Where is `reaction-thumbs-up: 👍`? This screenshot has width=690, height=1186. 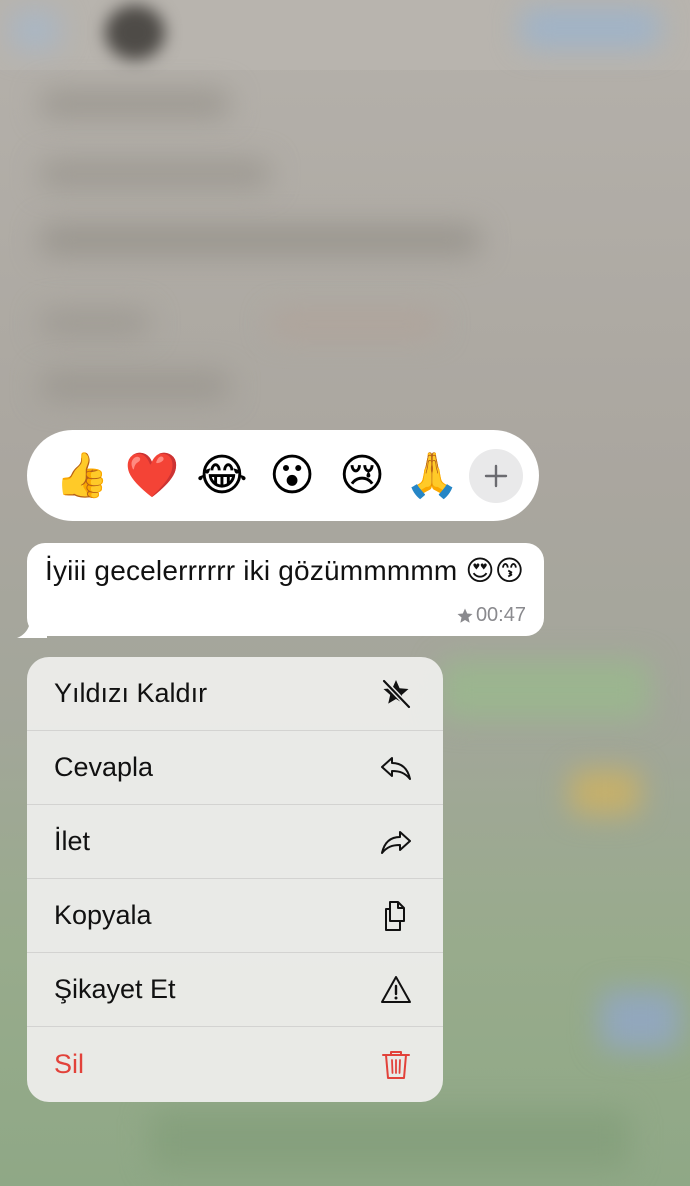 reaction-thumbs-up: 👍 is located at coordinates (82, 476).